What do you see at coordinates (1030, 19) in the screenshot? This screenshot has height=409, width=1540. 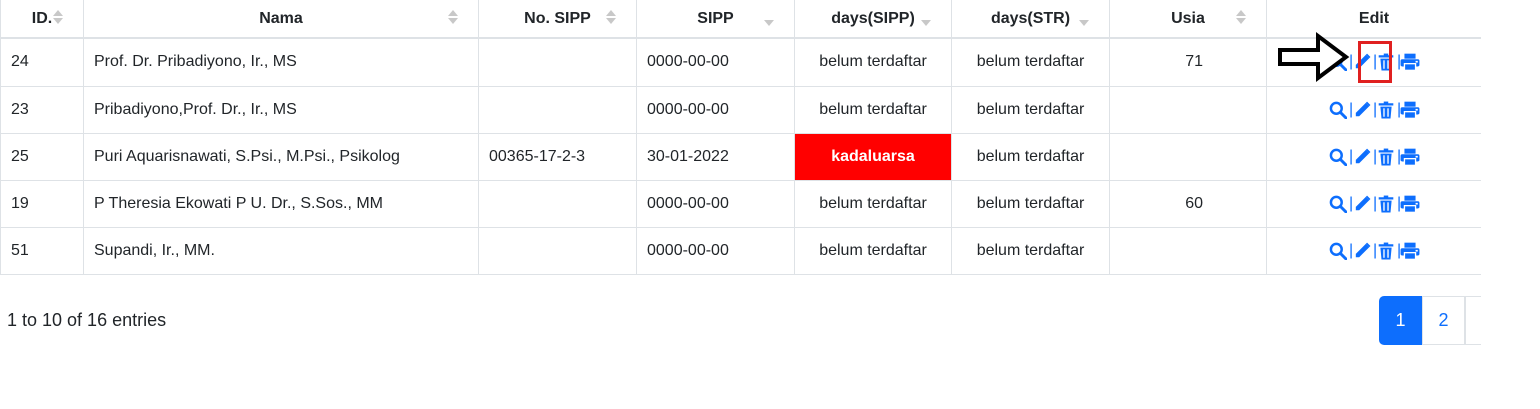 I see `col-header-days-str: days(STR)` at bounding box center [1030, 19].